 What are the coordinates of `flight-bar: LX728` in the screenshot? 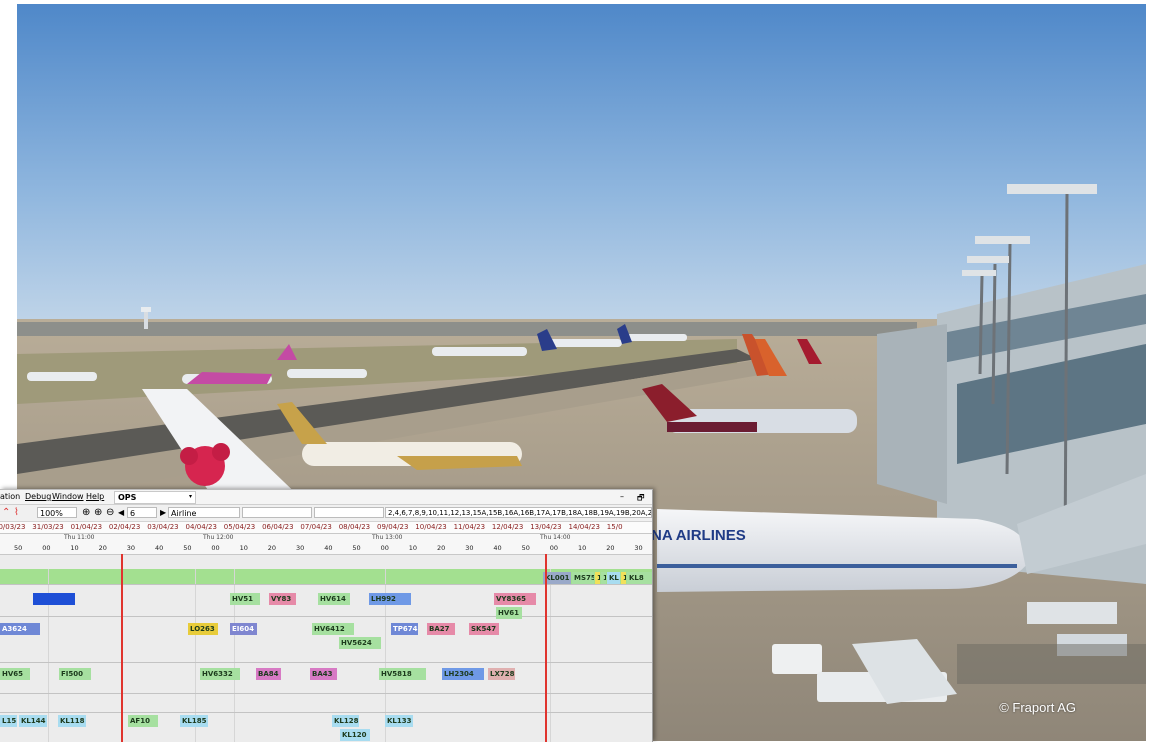 It's located at (501, 674).